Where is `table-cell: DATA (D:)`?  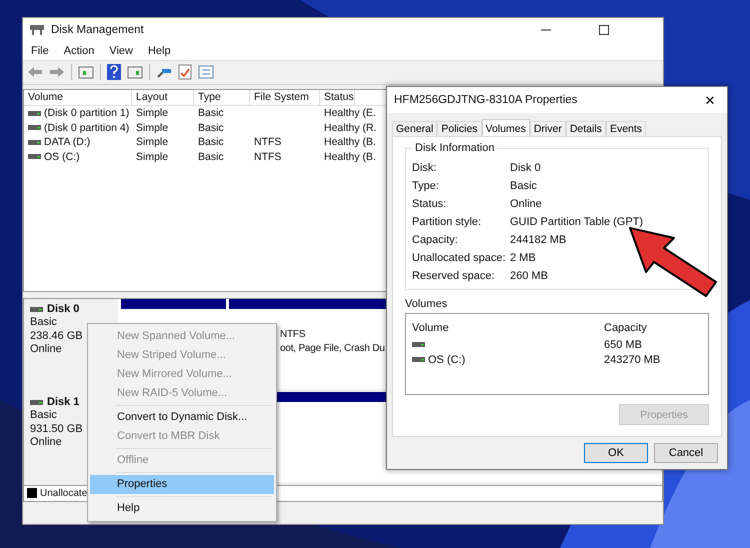 table-cell: DATA (D:) is located at coordinates (67, 142).